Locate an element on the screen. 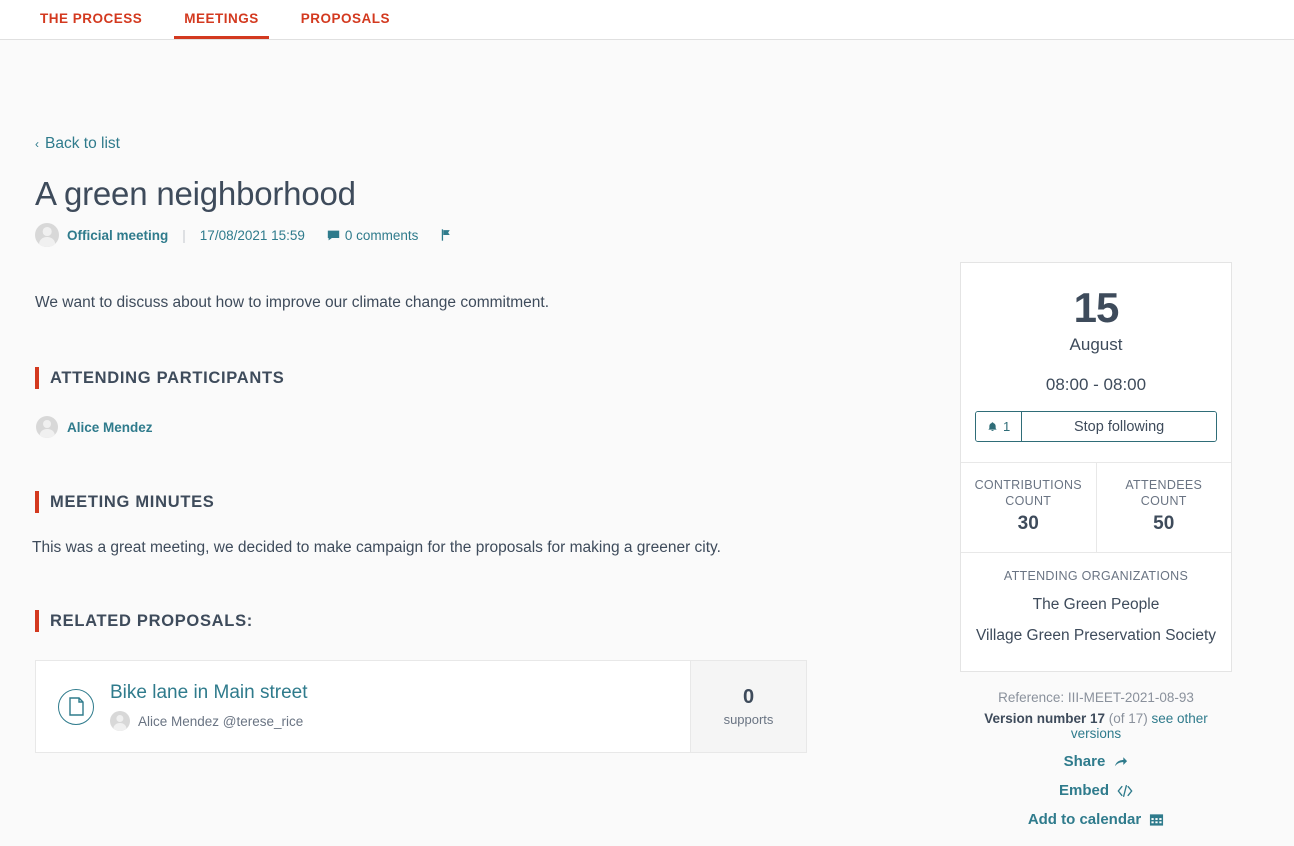 The width and height of the screenshot is (1294, 846). stat-label: CONTRIBUTIONS COUNT is located at coordinates (1028, 493).